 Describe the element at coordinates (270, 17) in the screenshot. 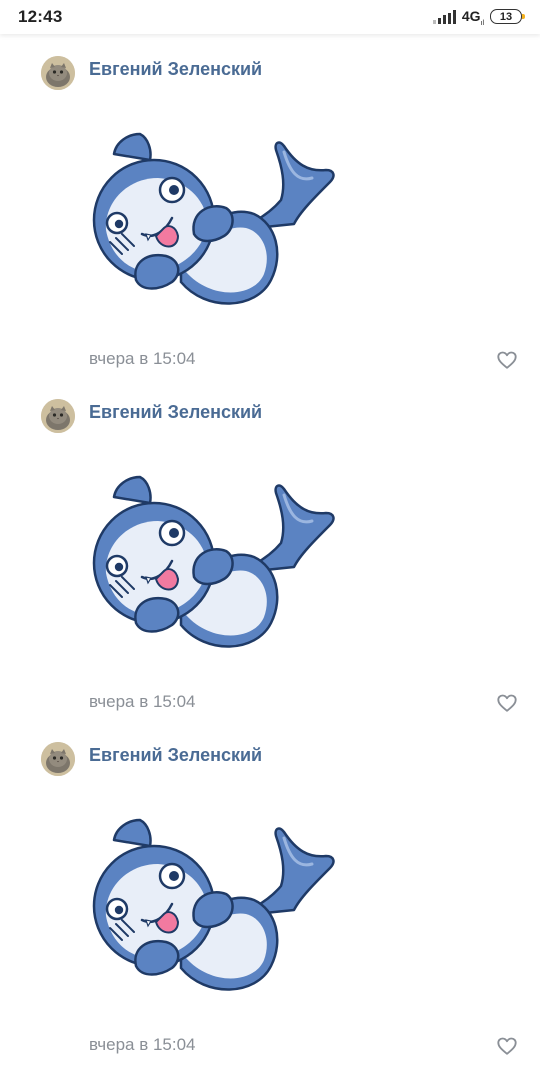

I see `status-bar: 12:43 4Gıl 13` at that location.